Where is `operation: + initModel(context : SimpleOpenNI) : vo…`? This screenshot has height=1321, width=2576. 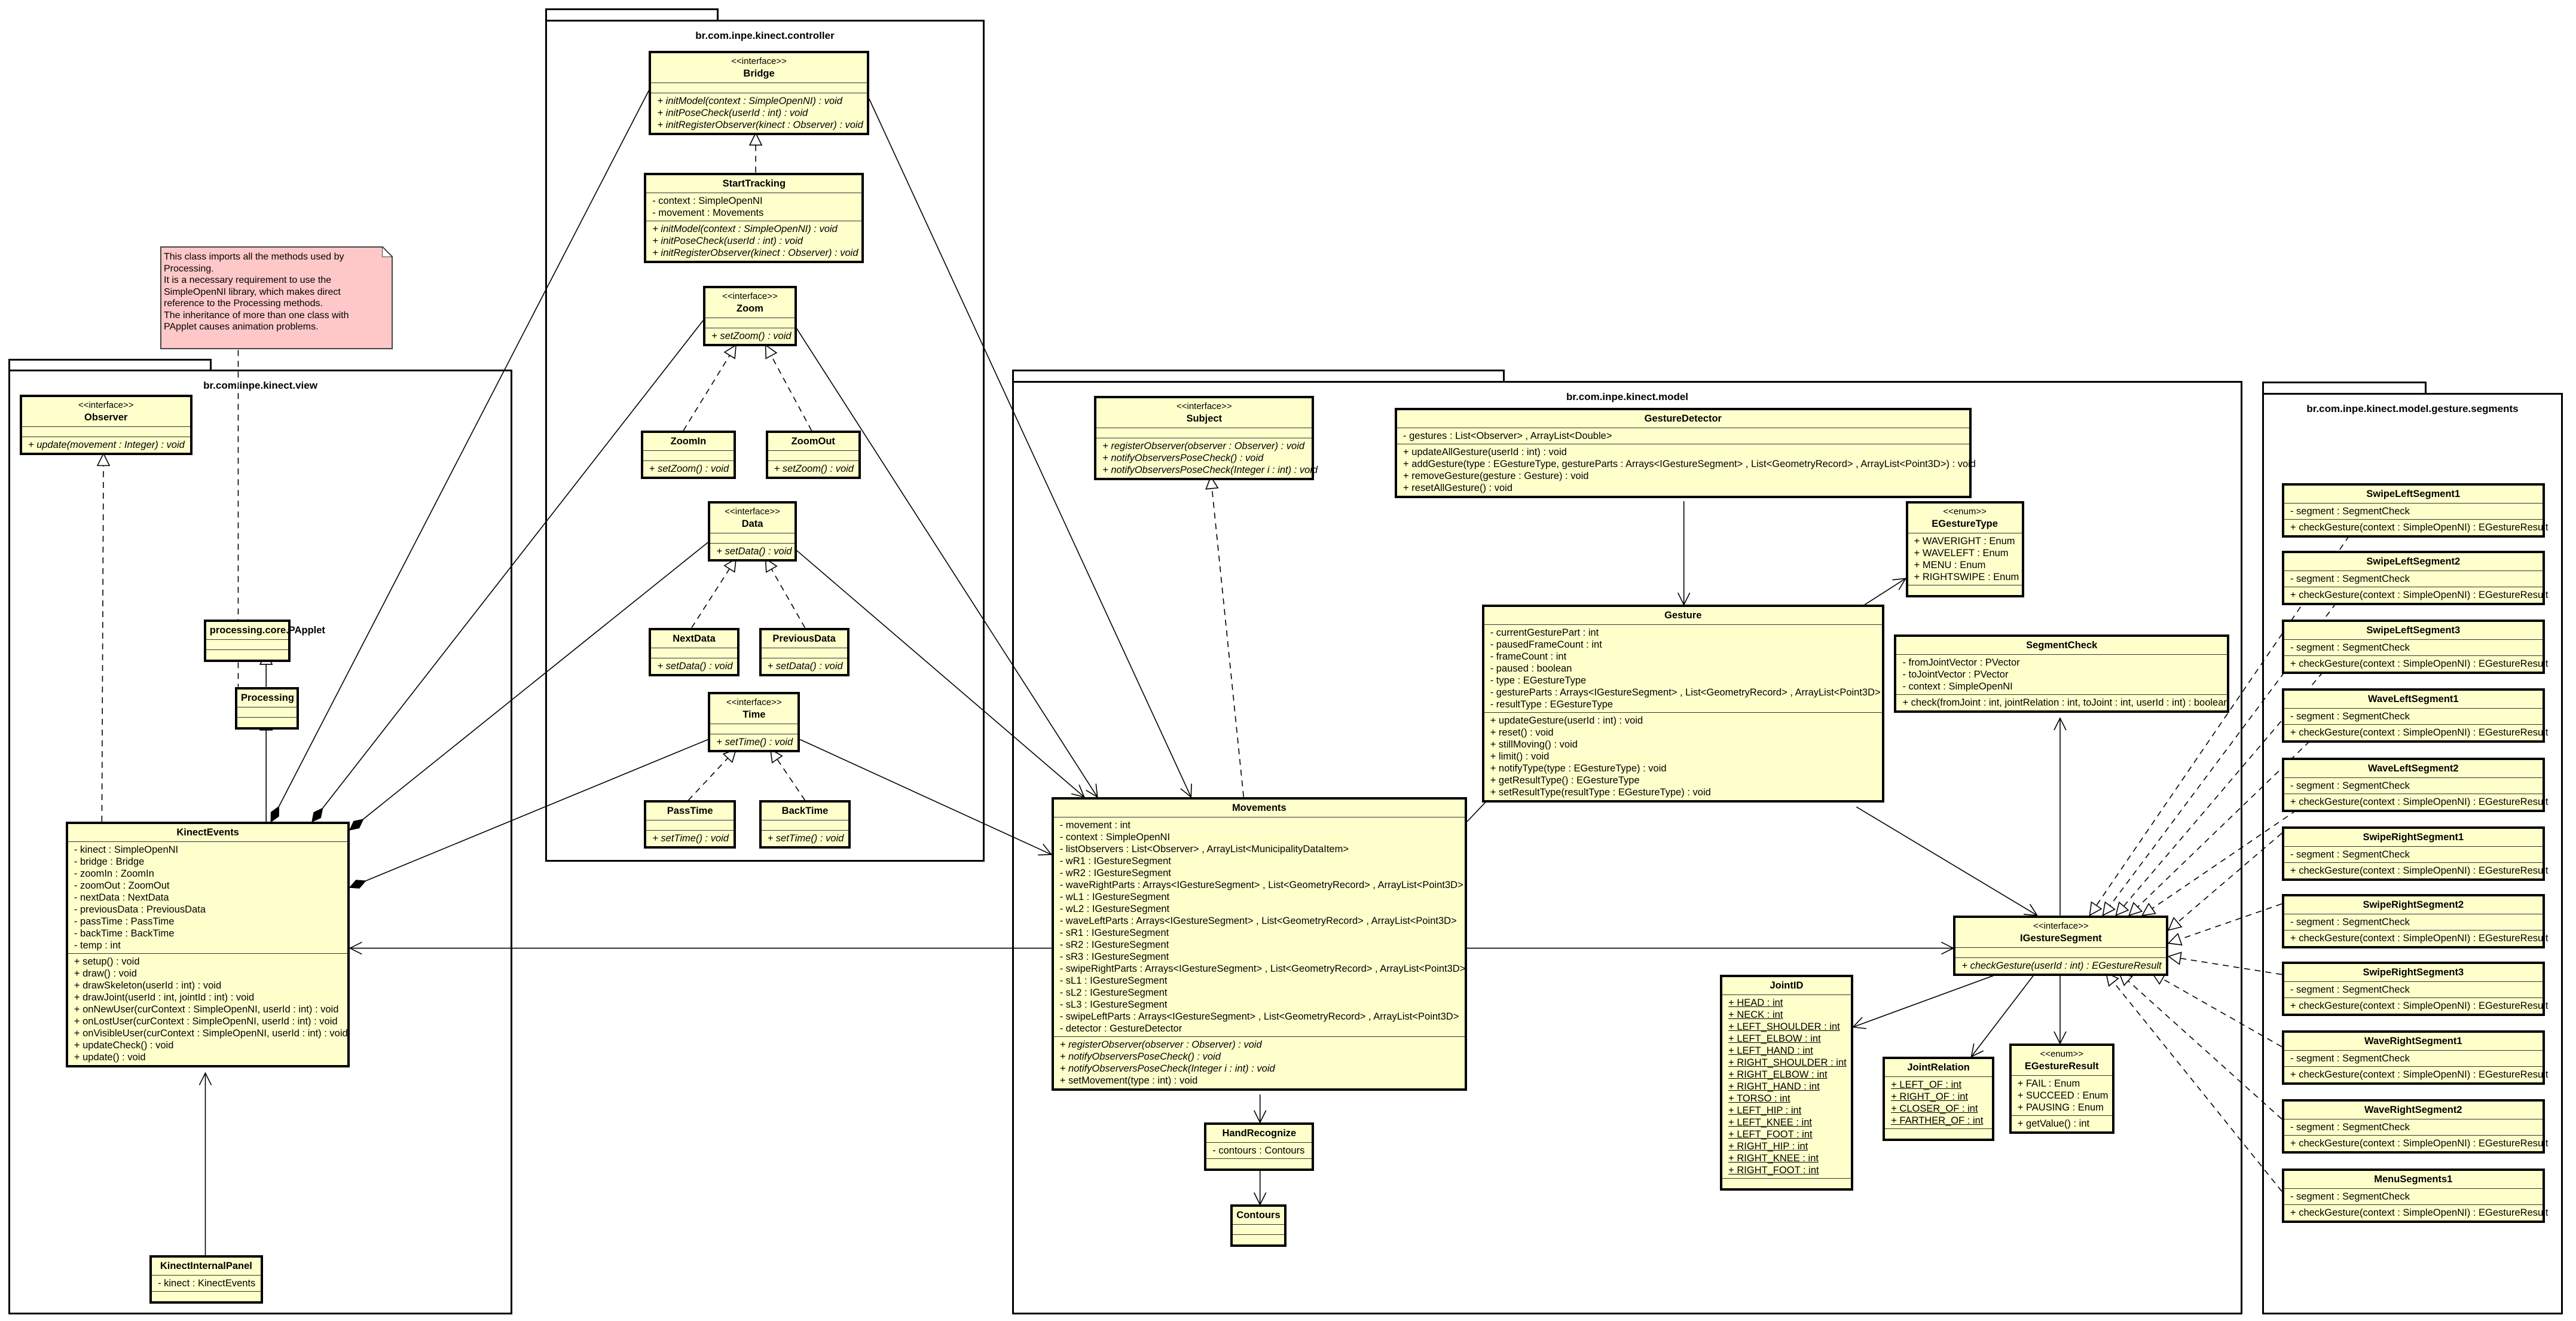
operation: + initModel(context : SimpleOpenNI) : vo… is located at coordinates (749, 101).